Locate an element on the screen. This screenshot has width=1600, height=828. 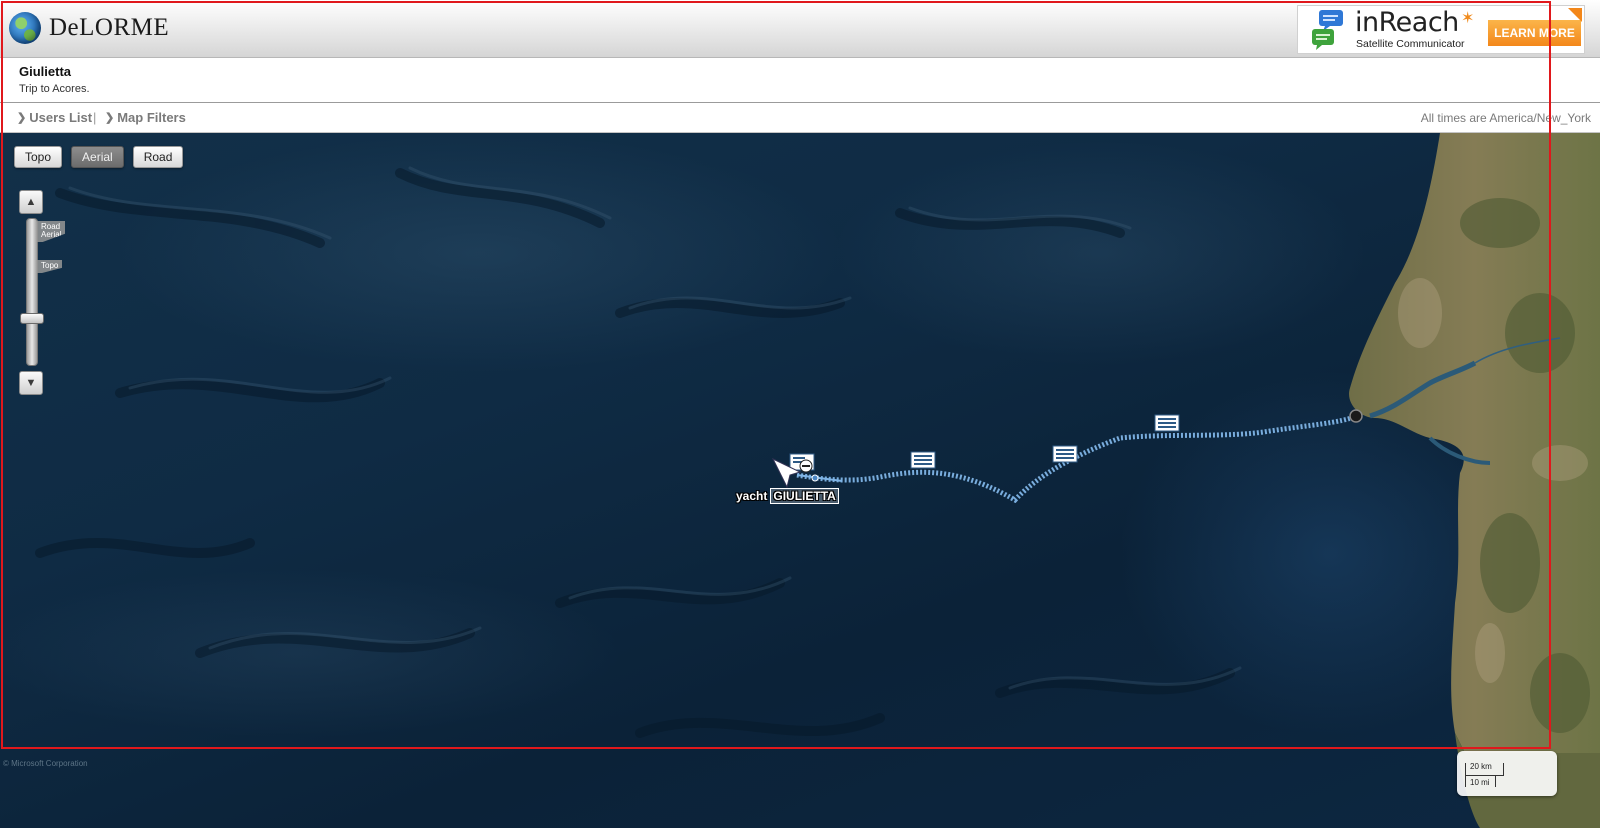
ad-title: inReach is located at coordinates (1407, 22).